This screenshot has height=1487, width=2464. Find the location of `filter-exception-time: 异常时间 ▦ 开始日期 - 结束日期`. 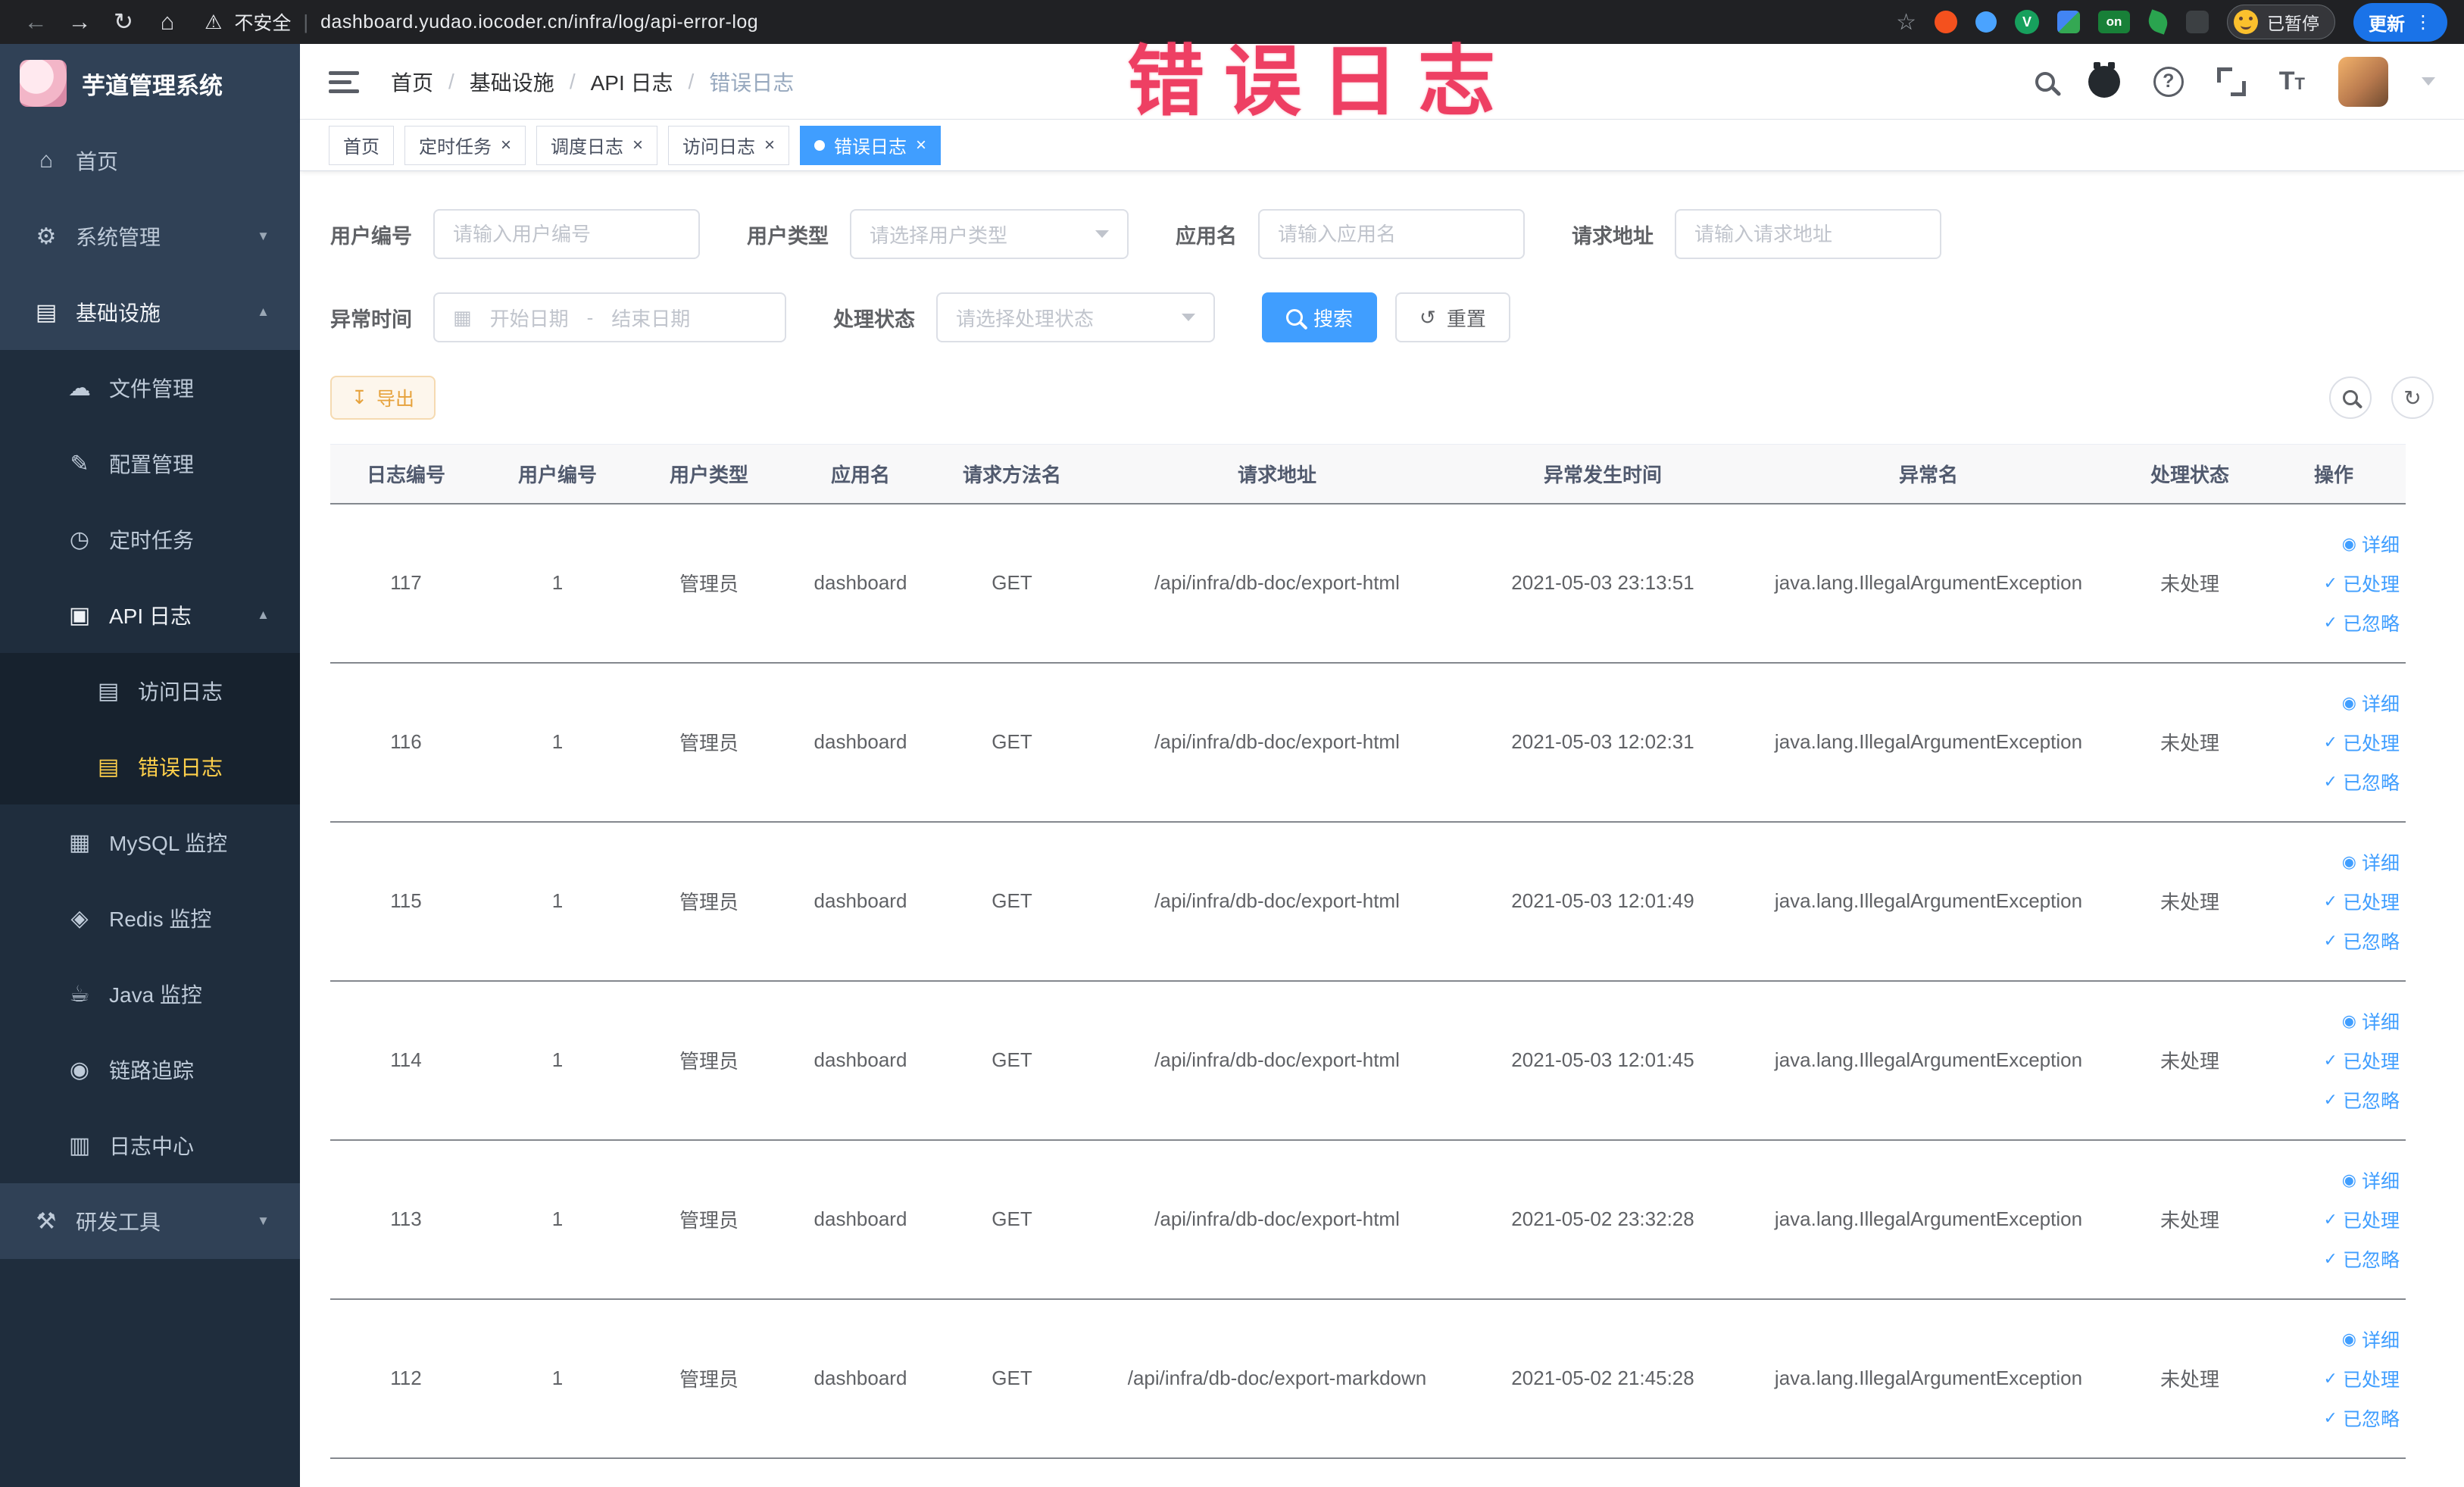

filter-exception-time: 异常时间 ▦ 开始日期 - 结束日期 is located at coordinates (558, 317).